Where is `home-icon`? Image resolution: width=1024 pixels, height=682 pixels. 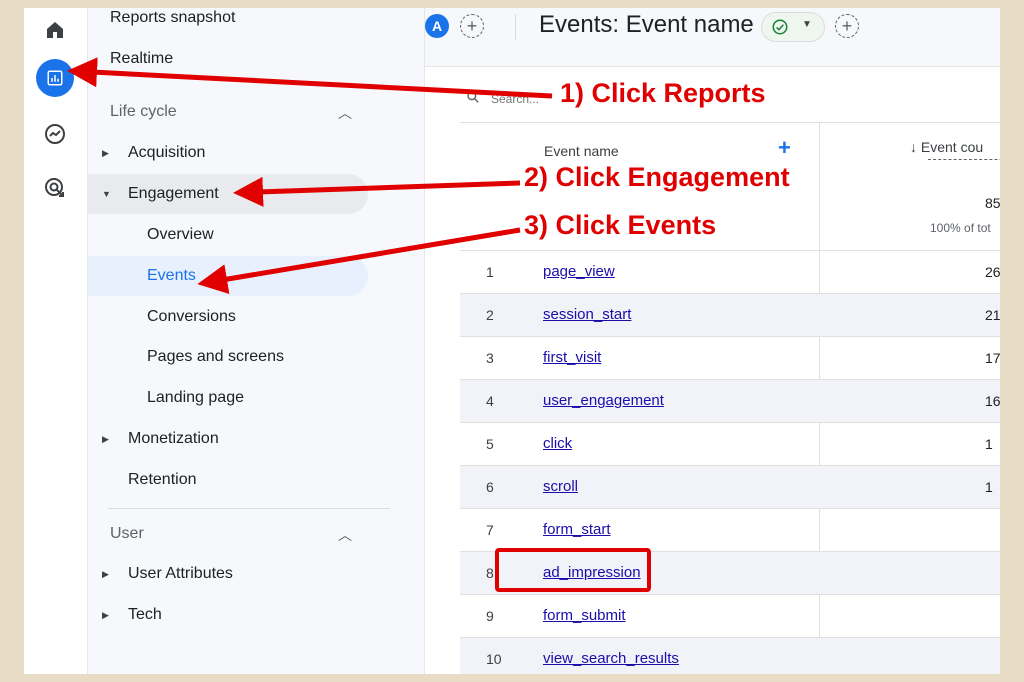 home-icon is located at coordinates (55, 30).